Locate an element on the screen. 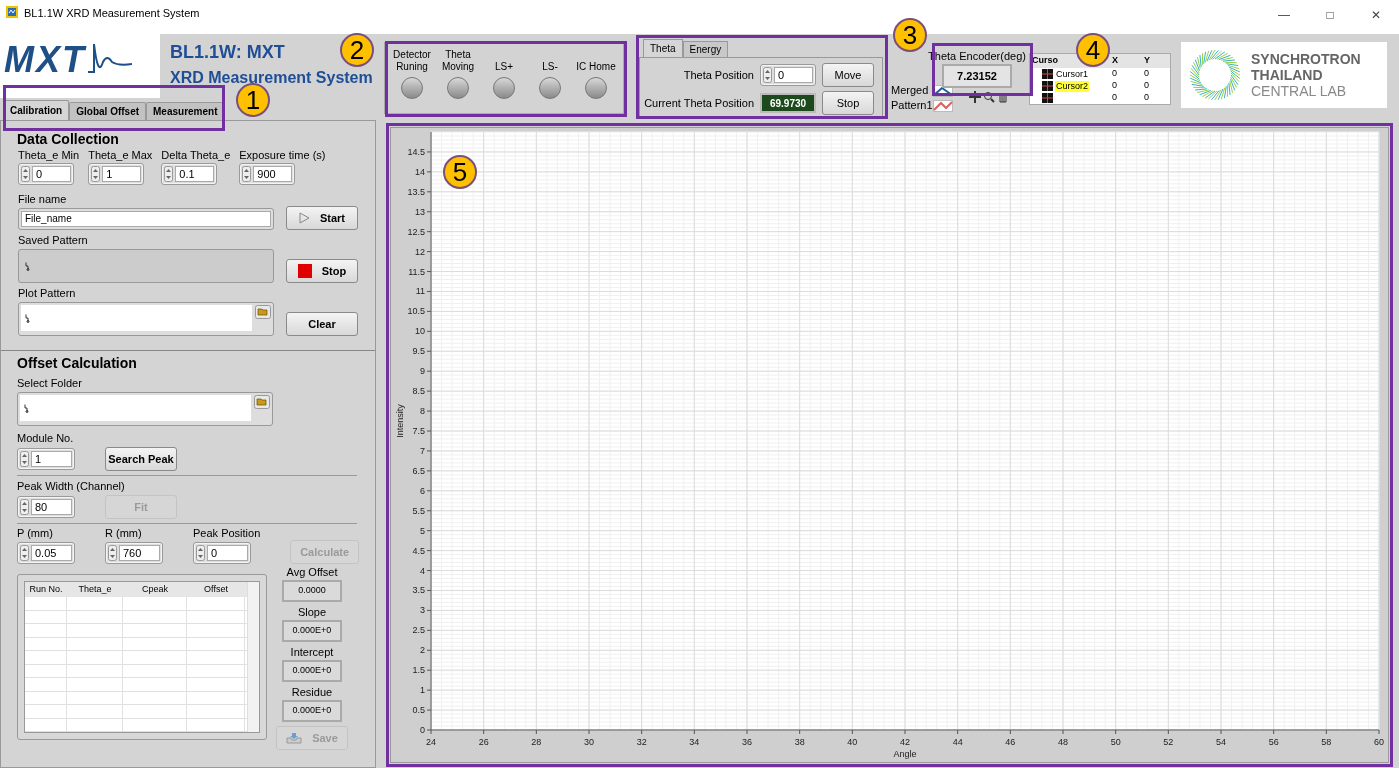 The height and width of the screenshot is (768, 1399). field-label: Exposure time (s) is located at coordinates (282, 155).